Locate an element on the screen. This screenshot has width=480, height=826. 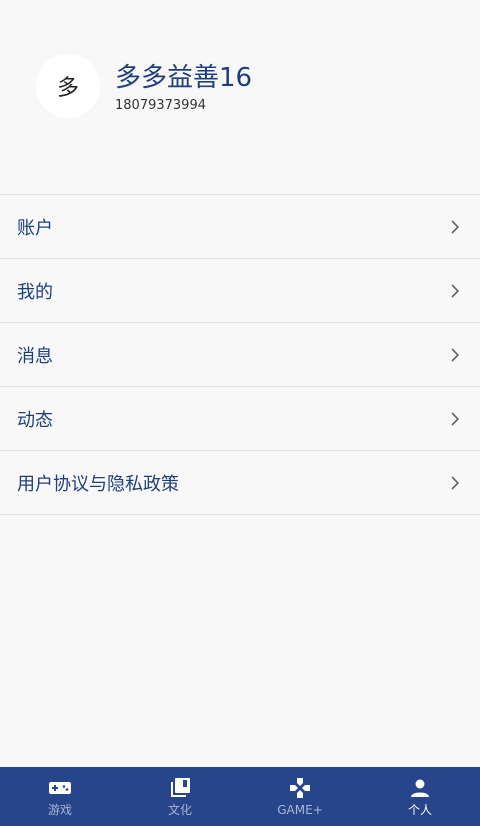
tab-culture: 文化 is located at coordinates (180, 796).